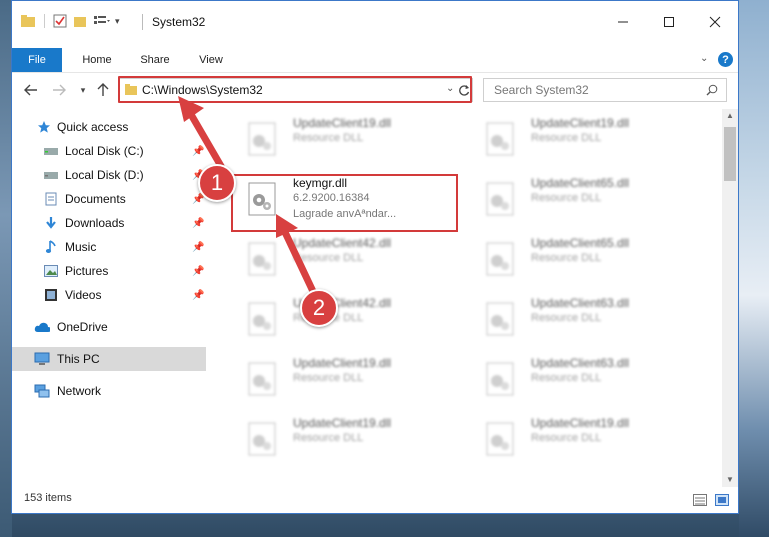  Describe the element at coordinates (217, 183) in the screenshot. I see `callout-badge-one: 1` at that location.